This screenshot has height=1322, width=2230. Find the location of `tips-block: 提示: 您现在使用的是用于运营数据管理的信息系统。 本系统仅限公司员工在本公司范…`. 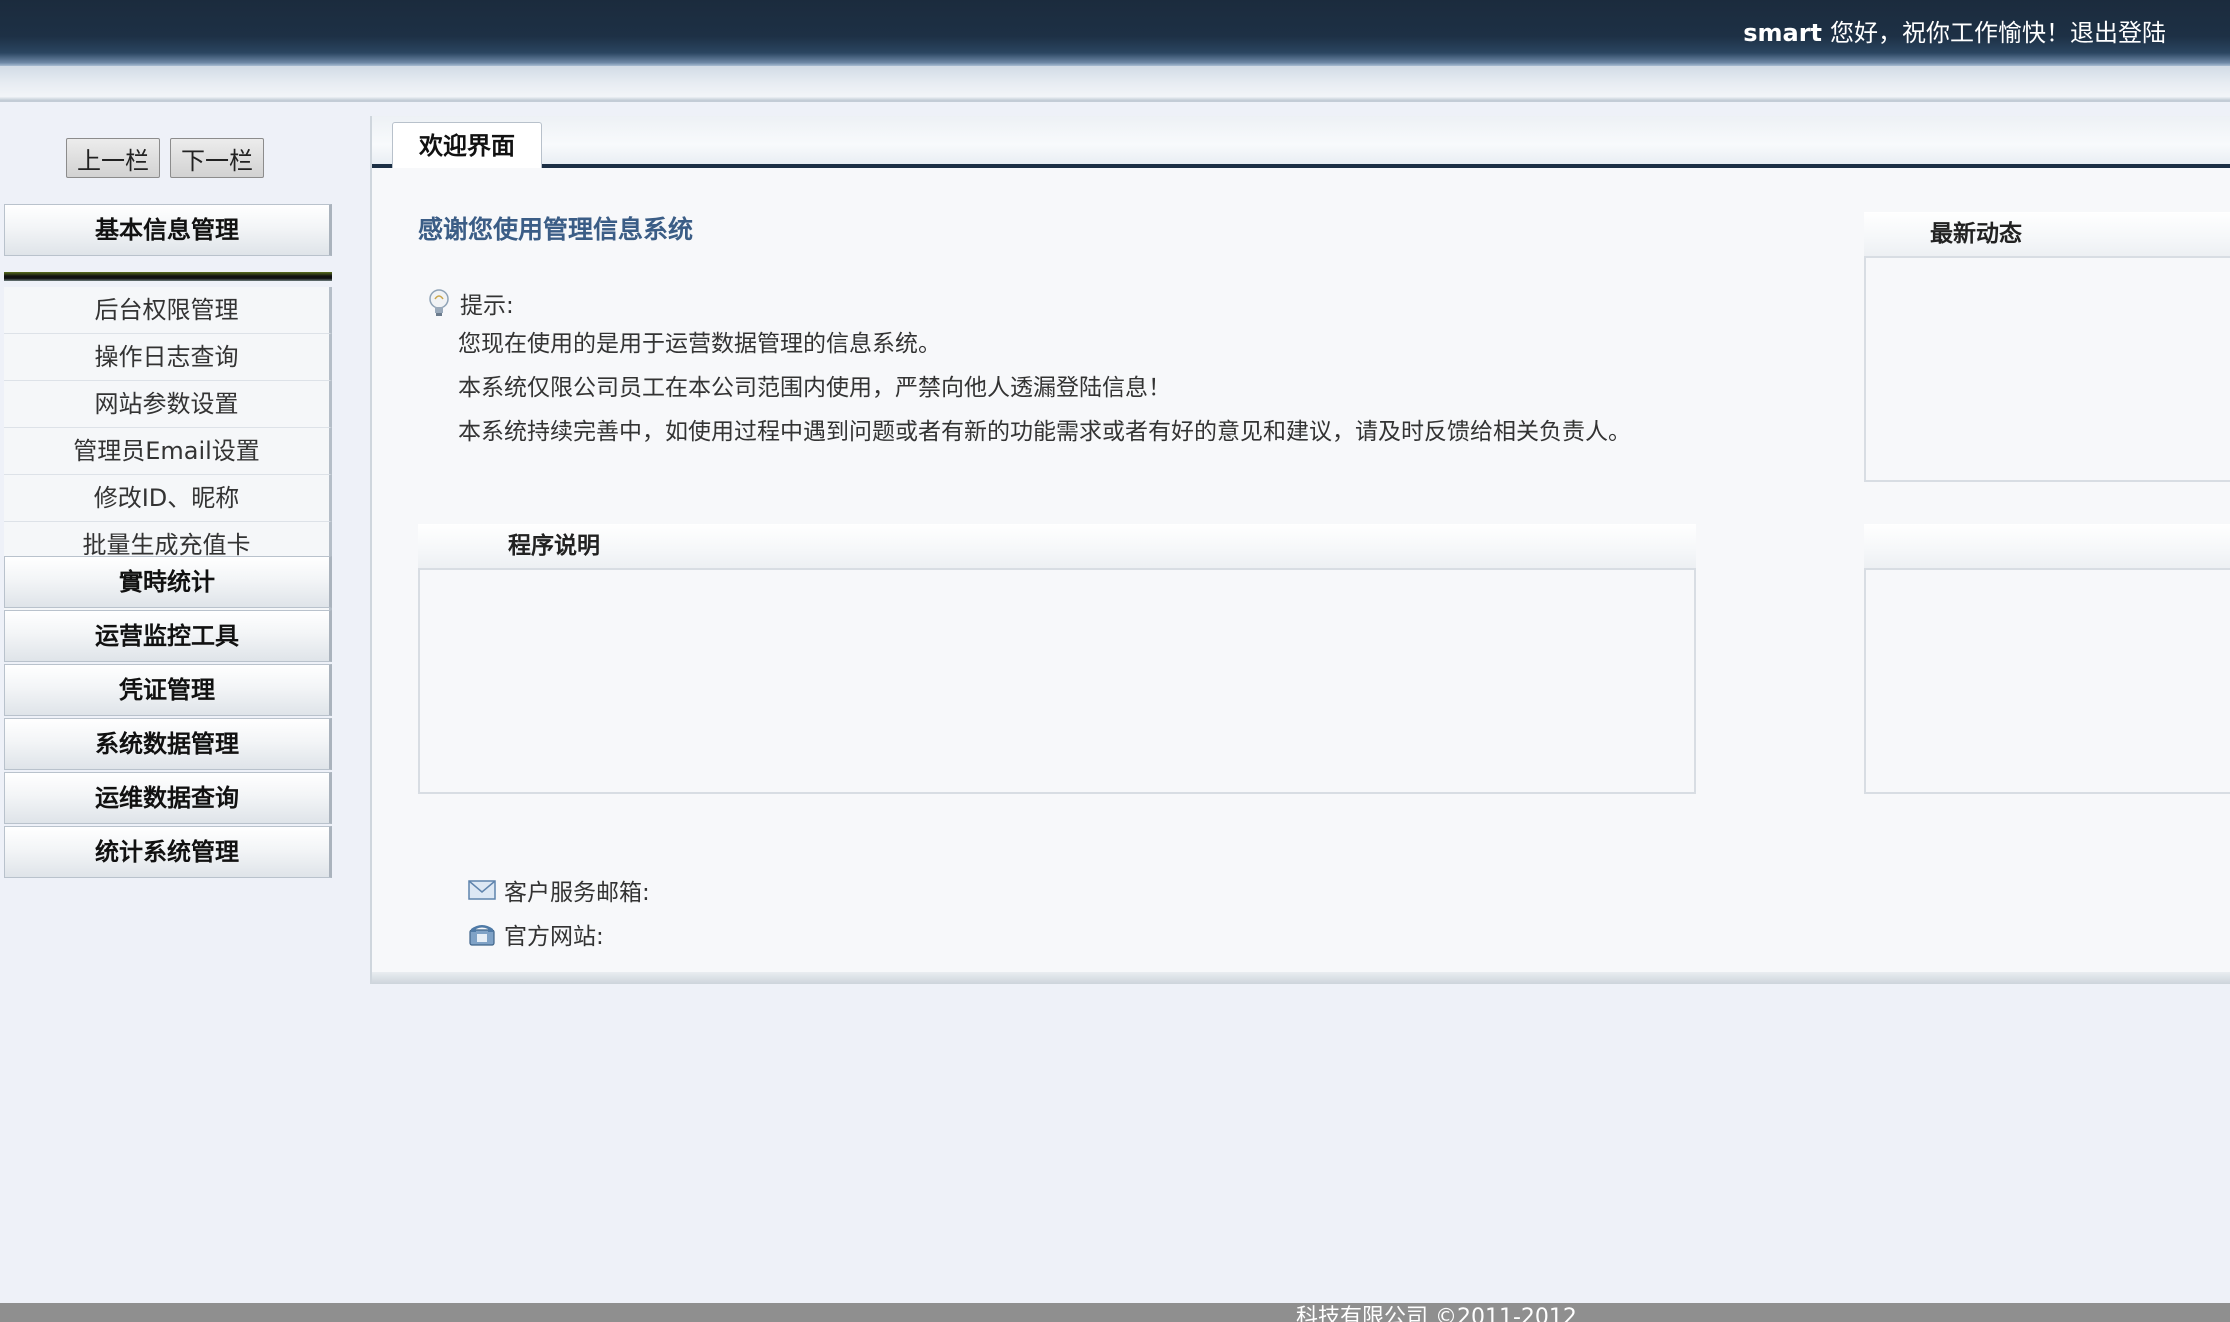

tips-block: 提示: 您现在使用的是用于运营数据管理的信息系统。 本系统仅限公司员工在本公司范… is located at coordinates (1028, 370).